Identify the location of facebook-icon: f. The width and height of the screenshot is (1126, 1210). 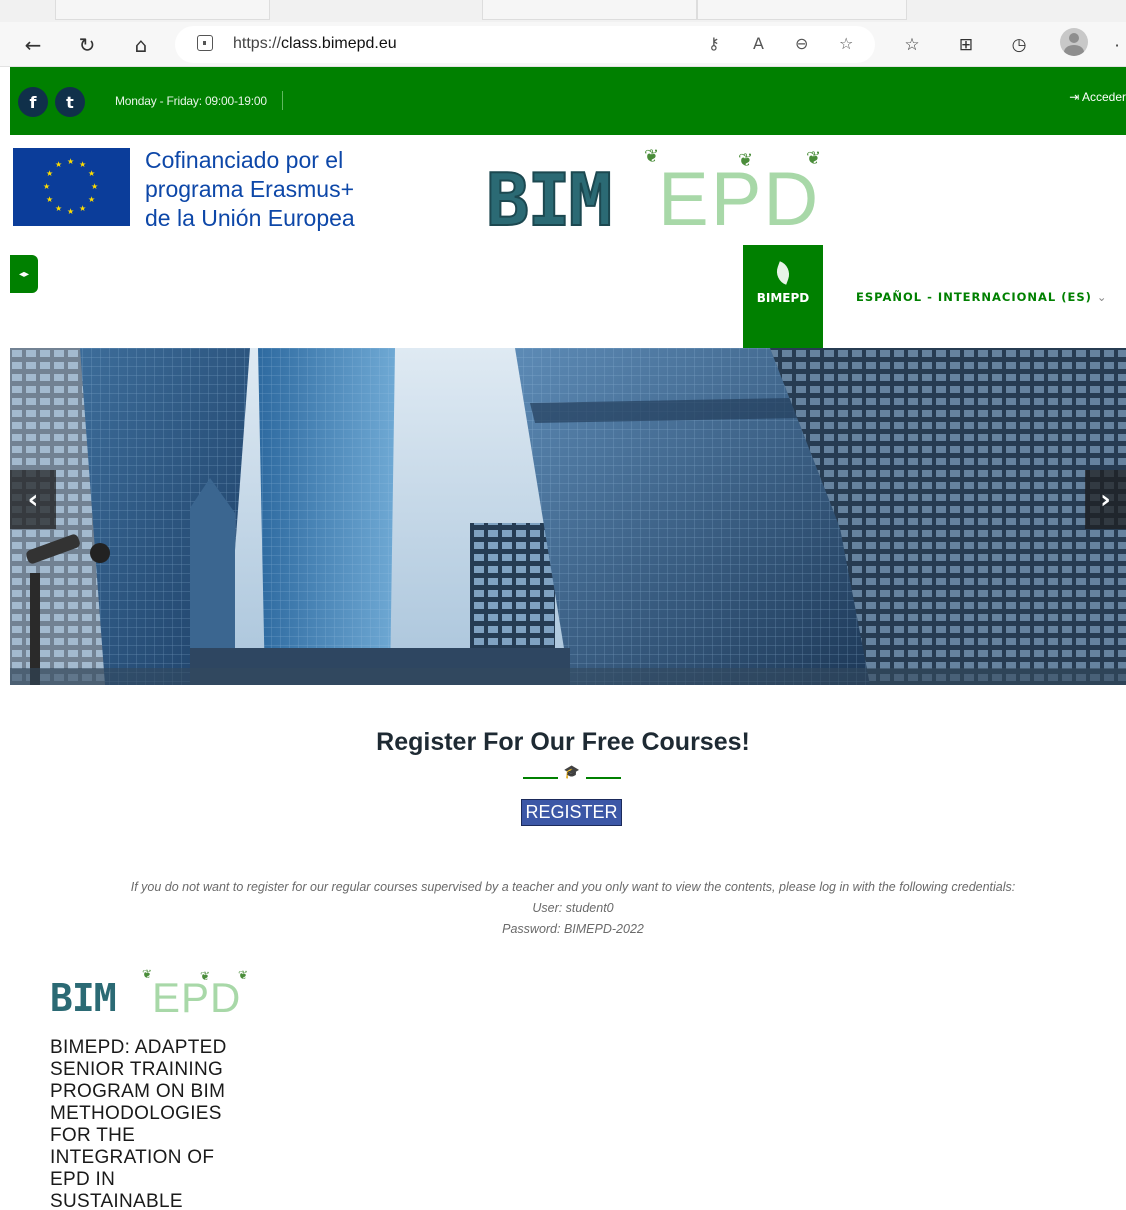
(33, 102).